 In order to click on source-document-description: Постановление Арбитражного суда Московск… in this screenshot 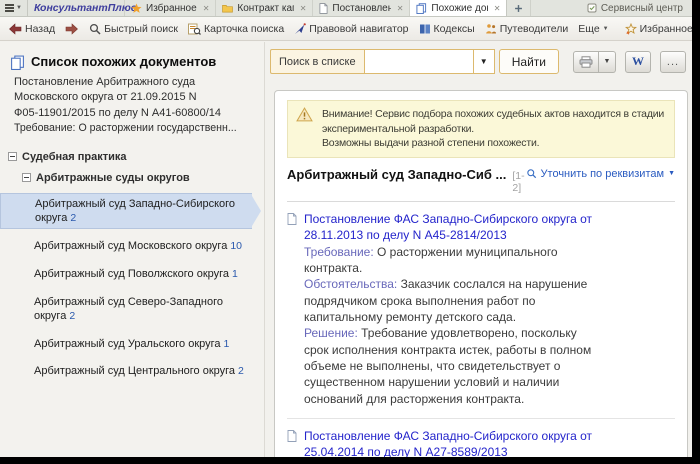, I will do `click(118, 97)`.